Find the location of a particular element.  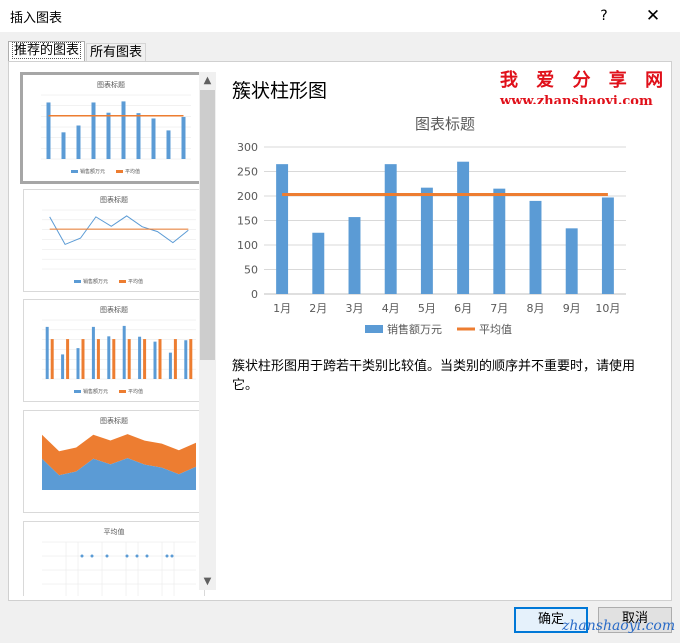

tab-all-label: 所有图表 is located at coordinates (116, 52).